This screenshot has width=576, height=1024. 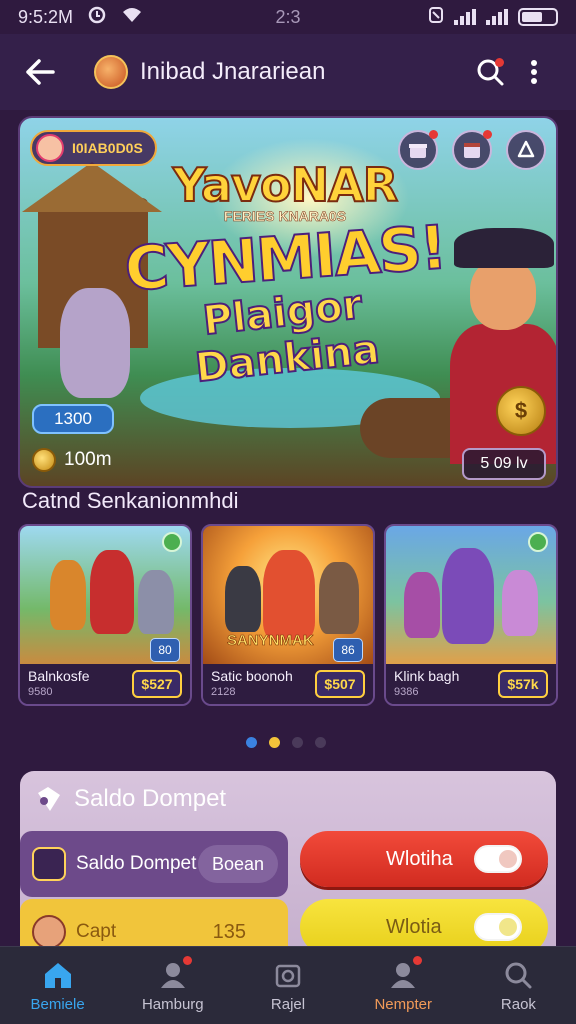 What do you see at coordinates (174, 974) in the screenshot?
I see `user-icon` at bounding box center [174, 974].